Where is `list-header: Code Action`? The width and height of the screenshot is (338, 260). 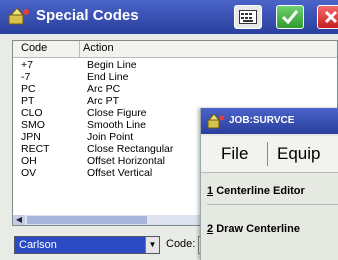
list-header: Code Action is located at coordinates (175, 49).